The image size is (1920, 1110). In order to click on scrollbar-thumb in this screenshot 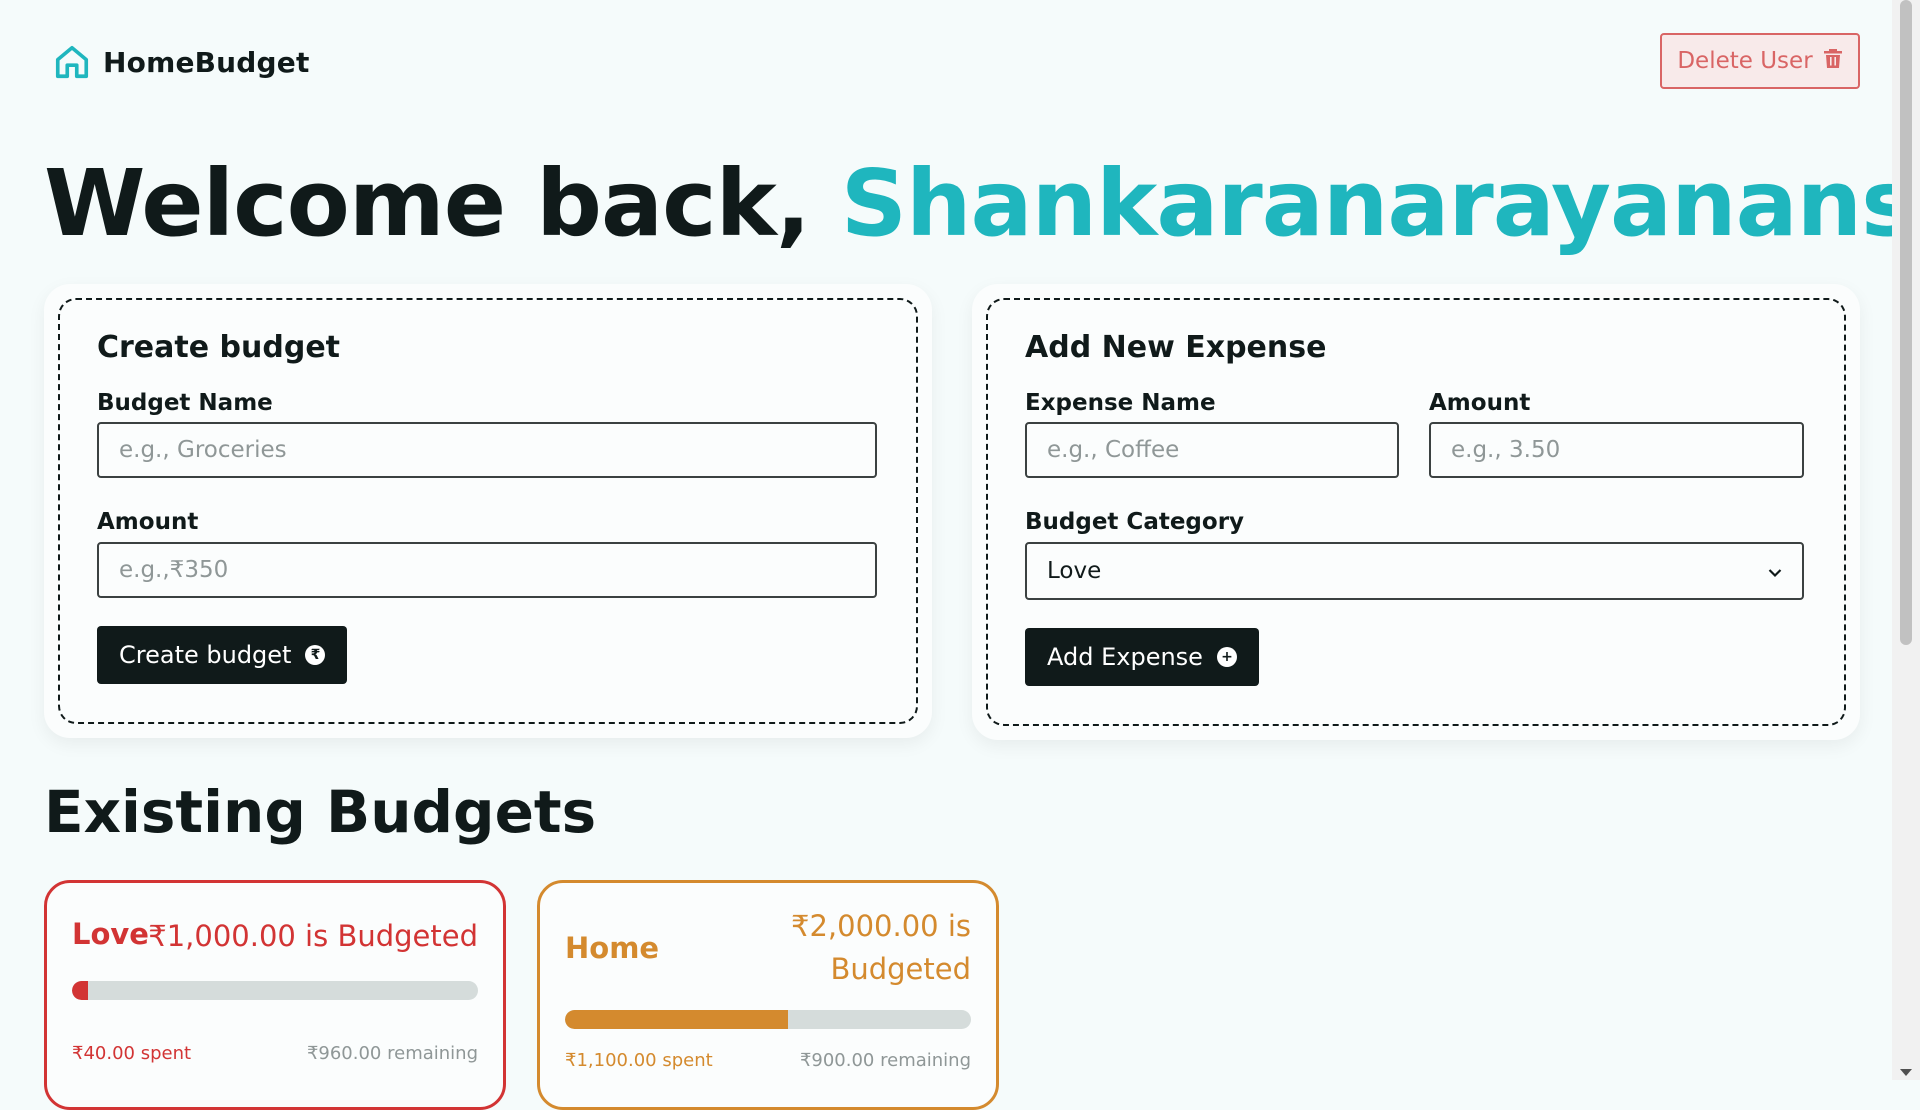, I will do `click(1906, 322)`.